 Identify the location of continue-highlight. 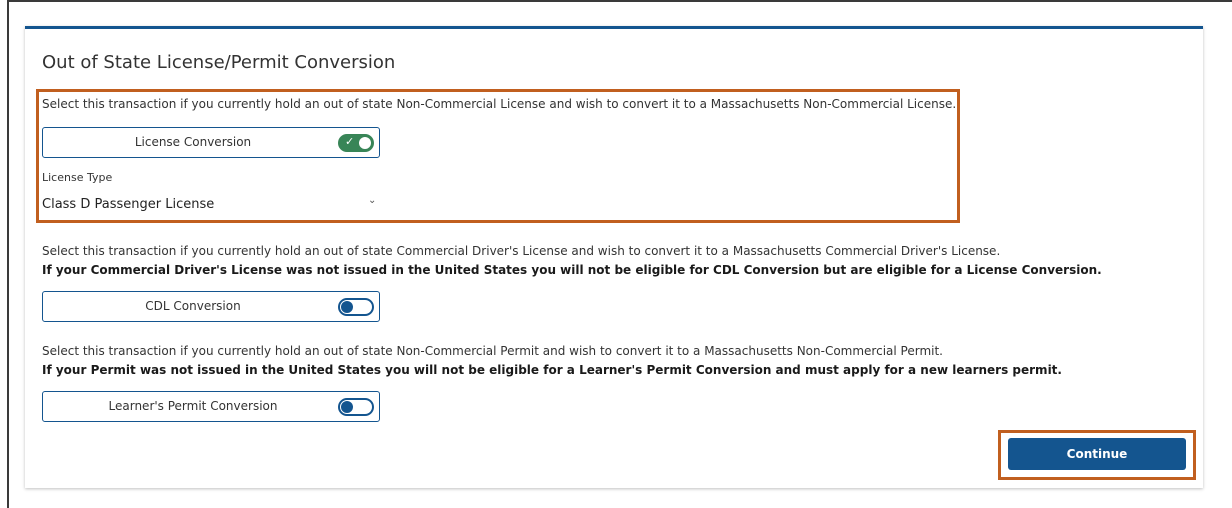
(1097, 455).